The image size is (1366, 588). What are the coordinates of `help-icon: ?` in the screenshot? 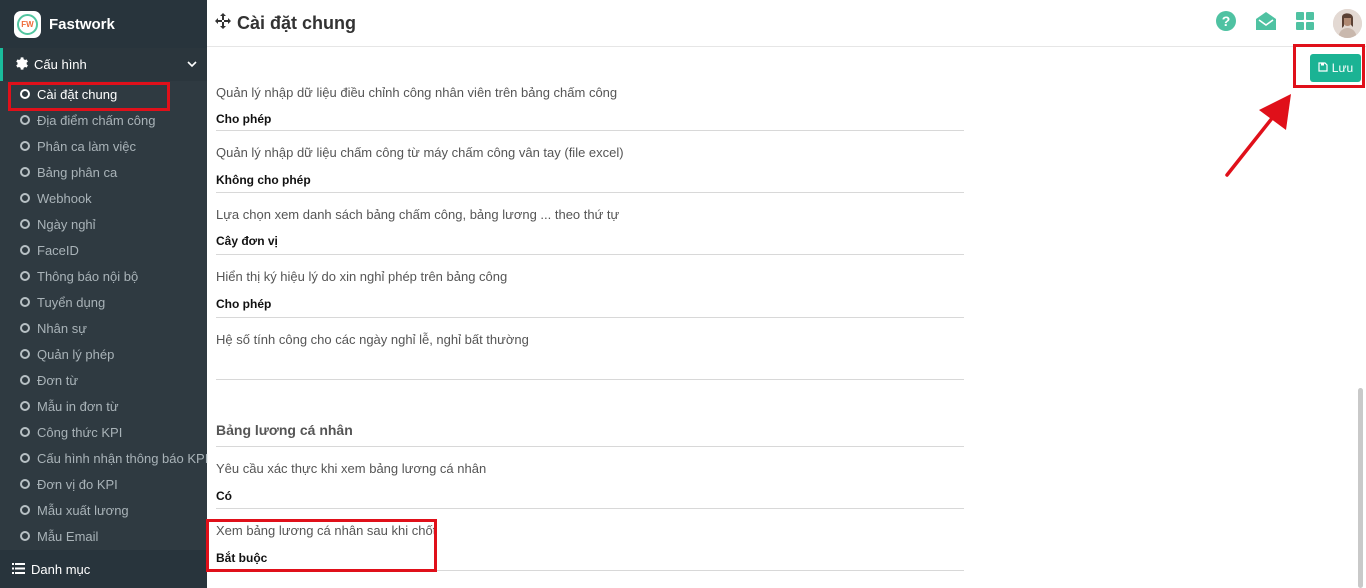 It's located at (1226, 23).